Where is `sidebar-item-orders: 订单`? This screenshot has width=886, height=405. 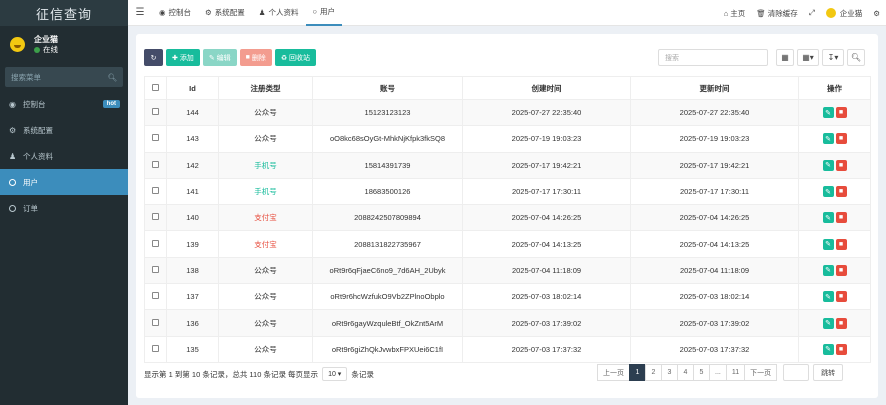
sidebar-item-orders: 订单 is located at coordinates (64, 208).